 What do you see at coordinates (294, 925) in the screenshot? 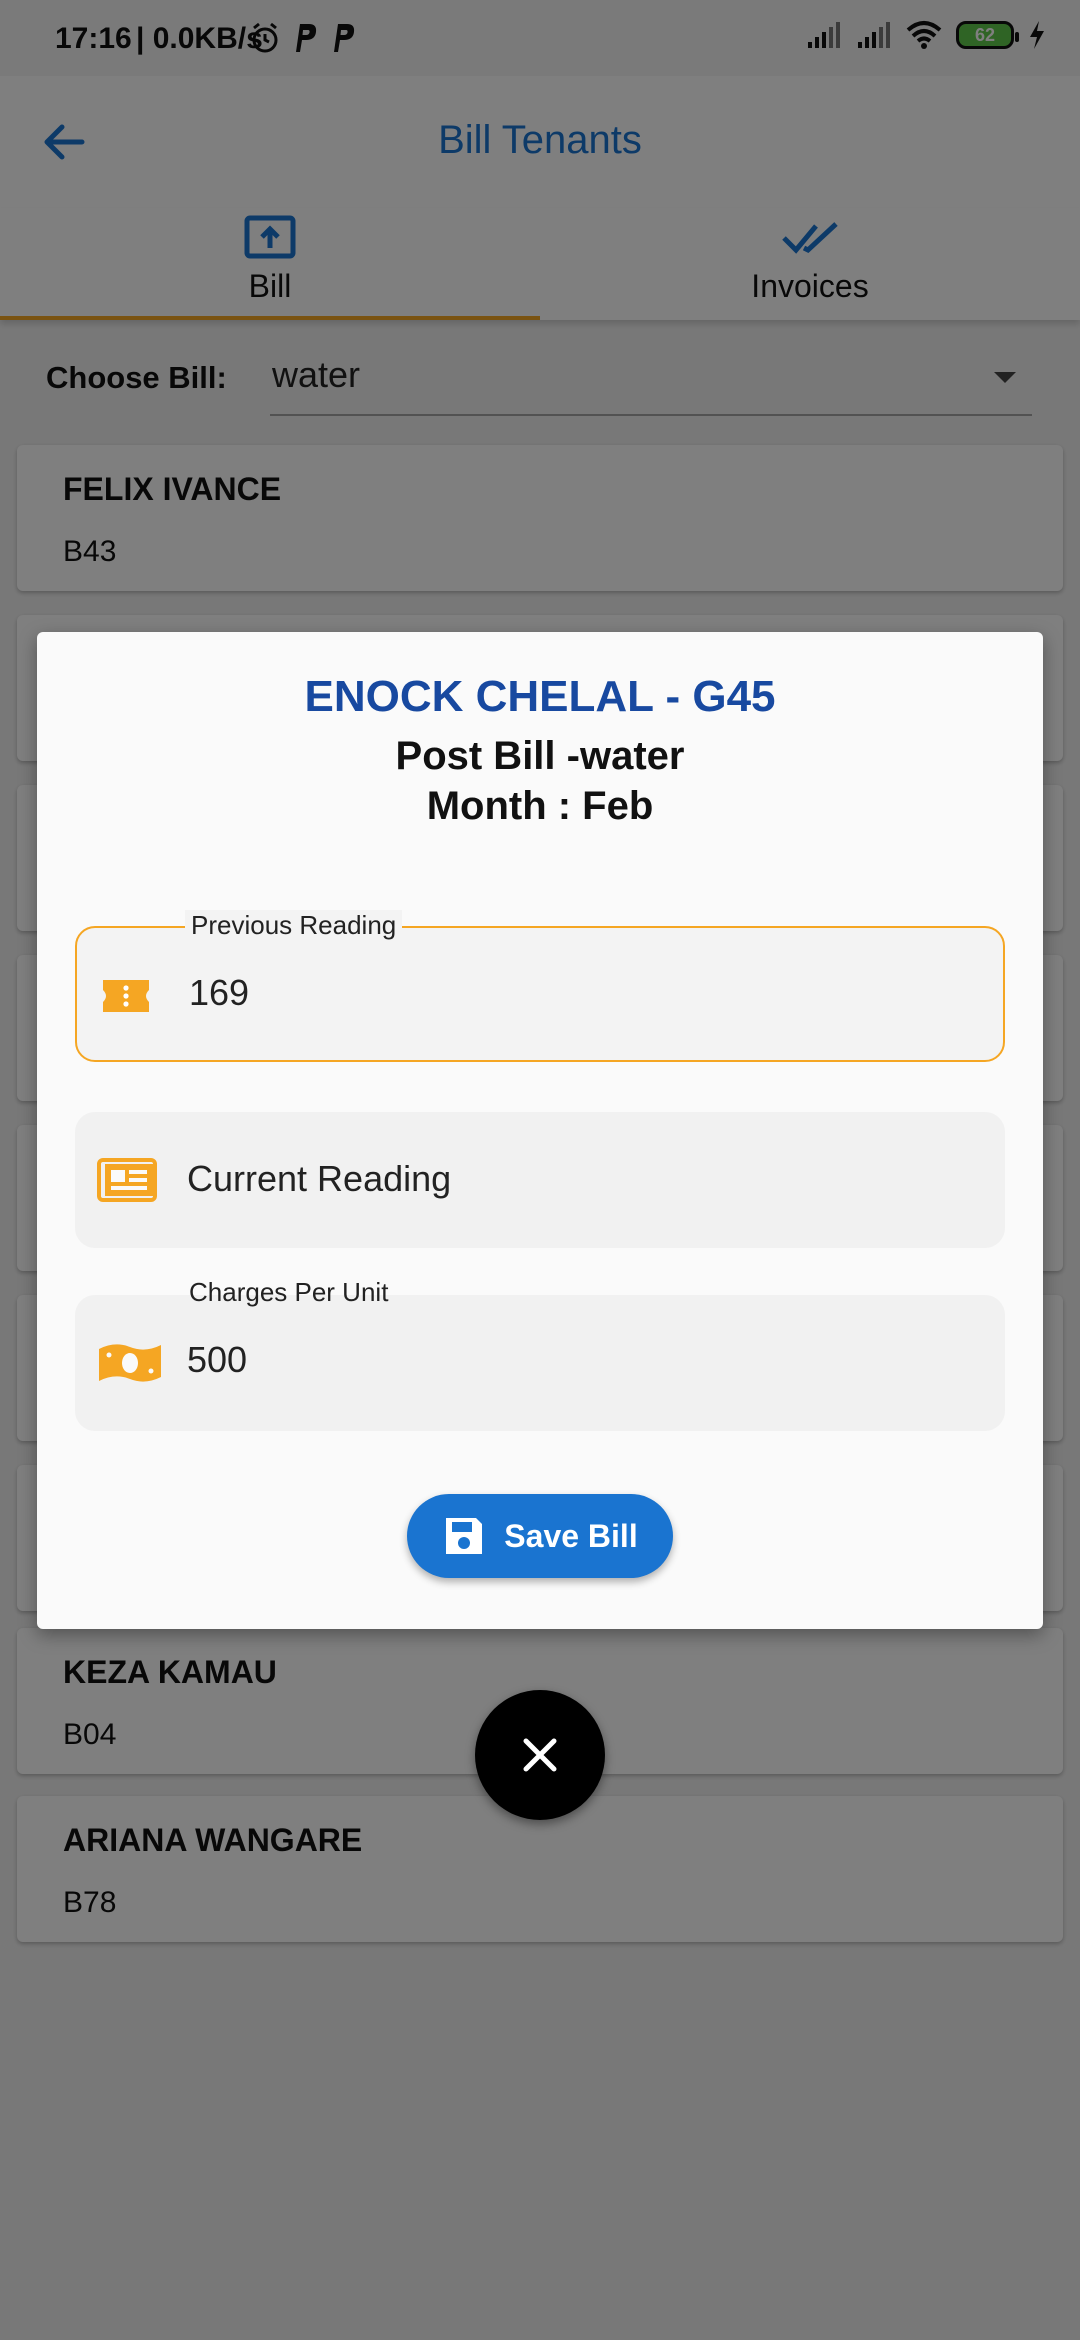
I see `previous-reading-label: Previous Reading` at bounding box center [294, 925].